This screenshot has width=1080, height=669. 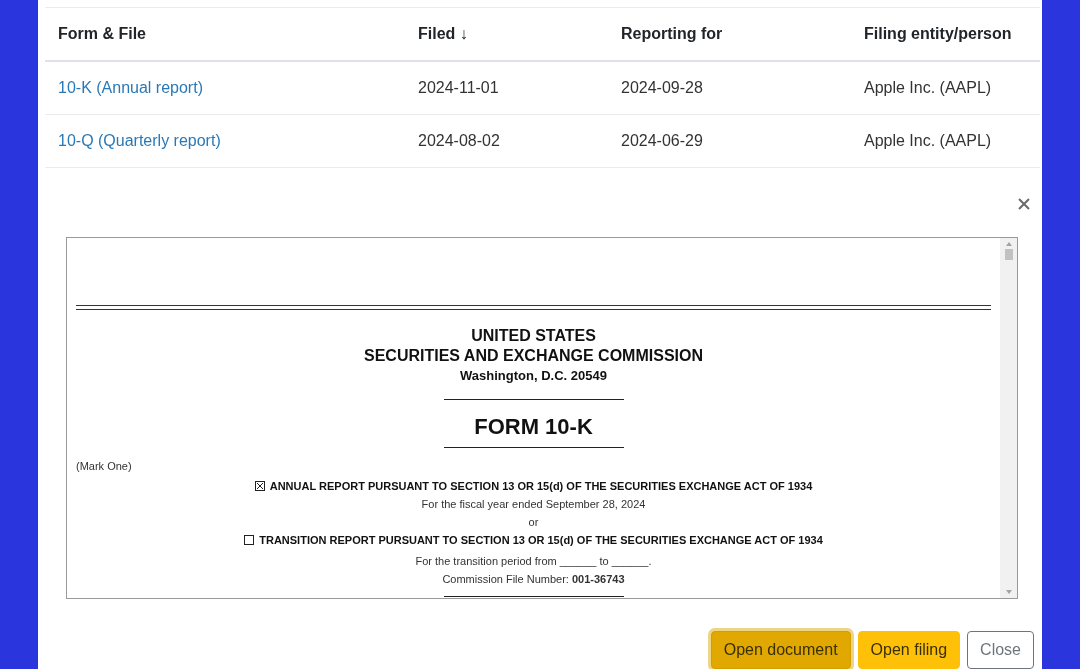 What do you see at coordinates (533, 376) in the screenshot?
I see `document-address: Washington, D.C. 20549` at bounding box center [533, 376].